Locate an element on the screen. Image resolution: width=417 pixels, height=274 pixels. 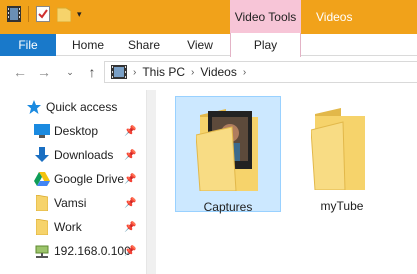
up-arrow-icon: ↑ is located at coordinates (92, 72).